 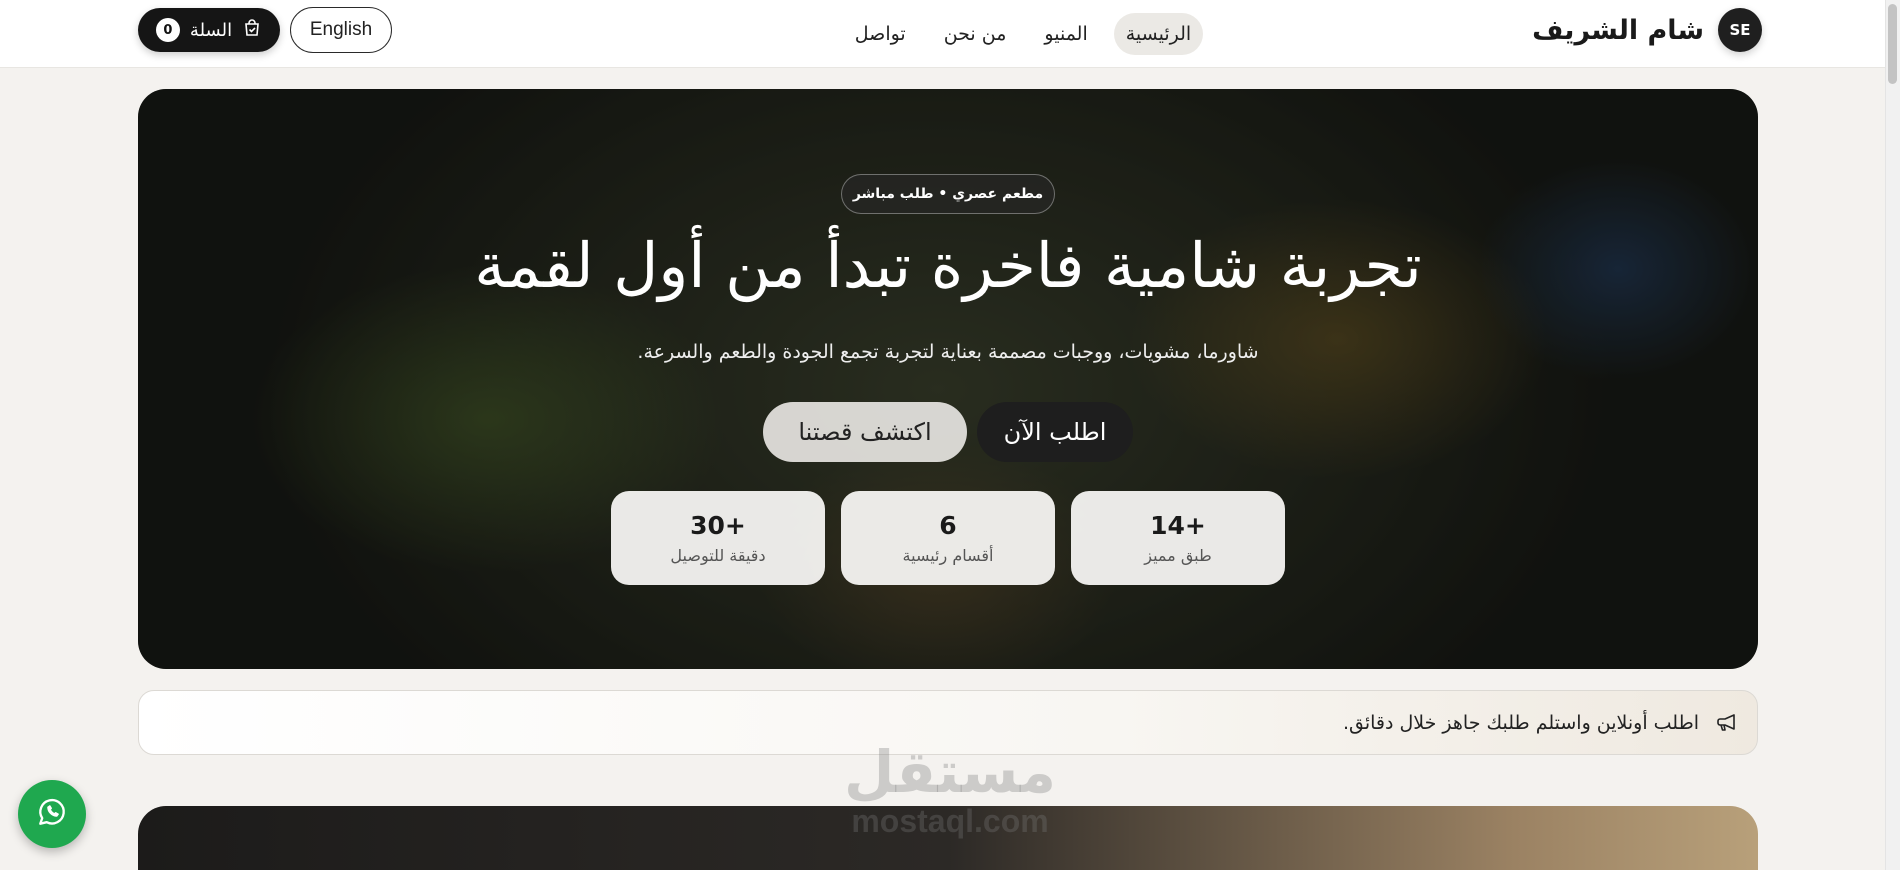 What do you see at coordinates (1023, 34) in the screenshot?
I see `nav-links: الرئيسية المنيو من نحن تواصل` at bounding box center [1023, 34].